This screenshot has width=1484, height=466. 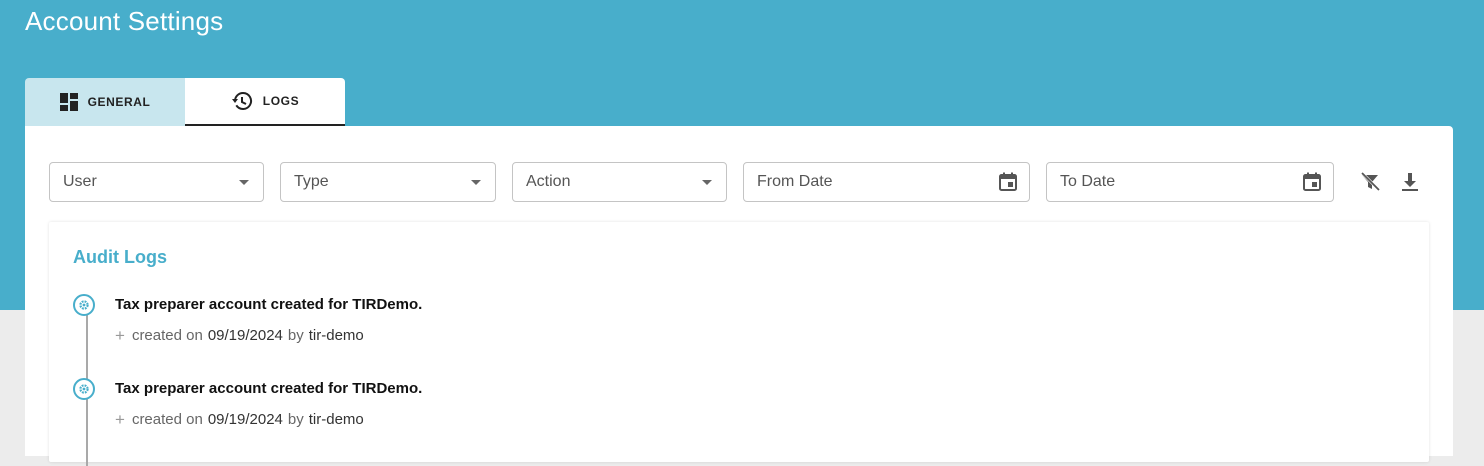 I want to click on action-select: Action, so click(x=619, y=182).